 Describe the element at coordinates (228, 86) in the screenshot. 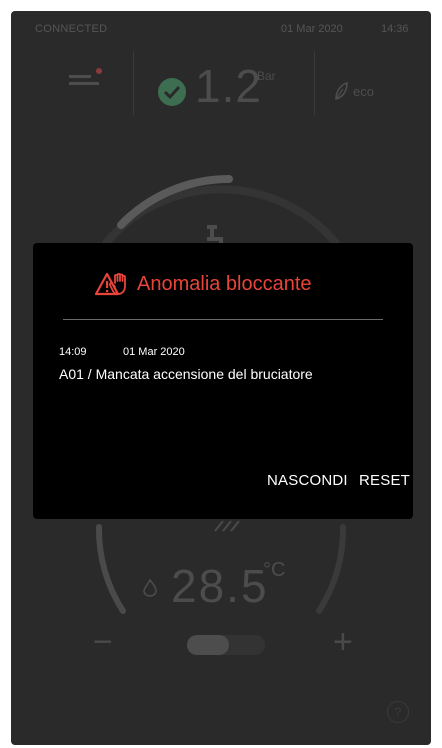

I see `pressure-value: 1.2` at that location.